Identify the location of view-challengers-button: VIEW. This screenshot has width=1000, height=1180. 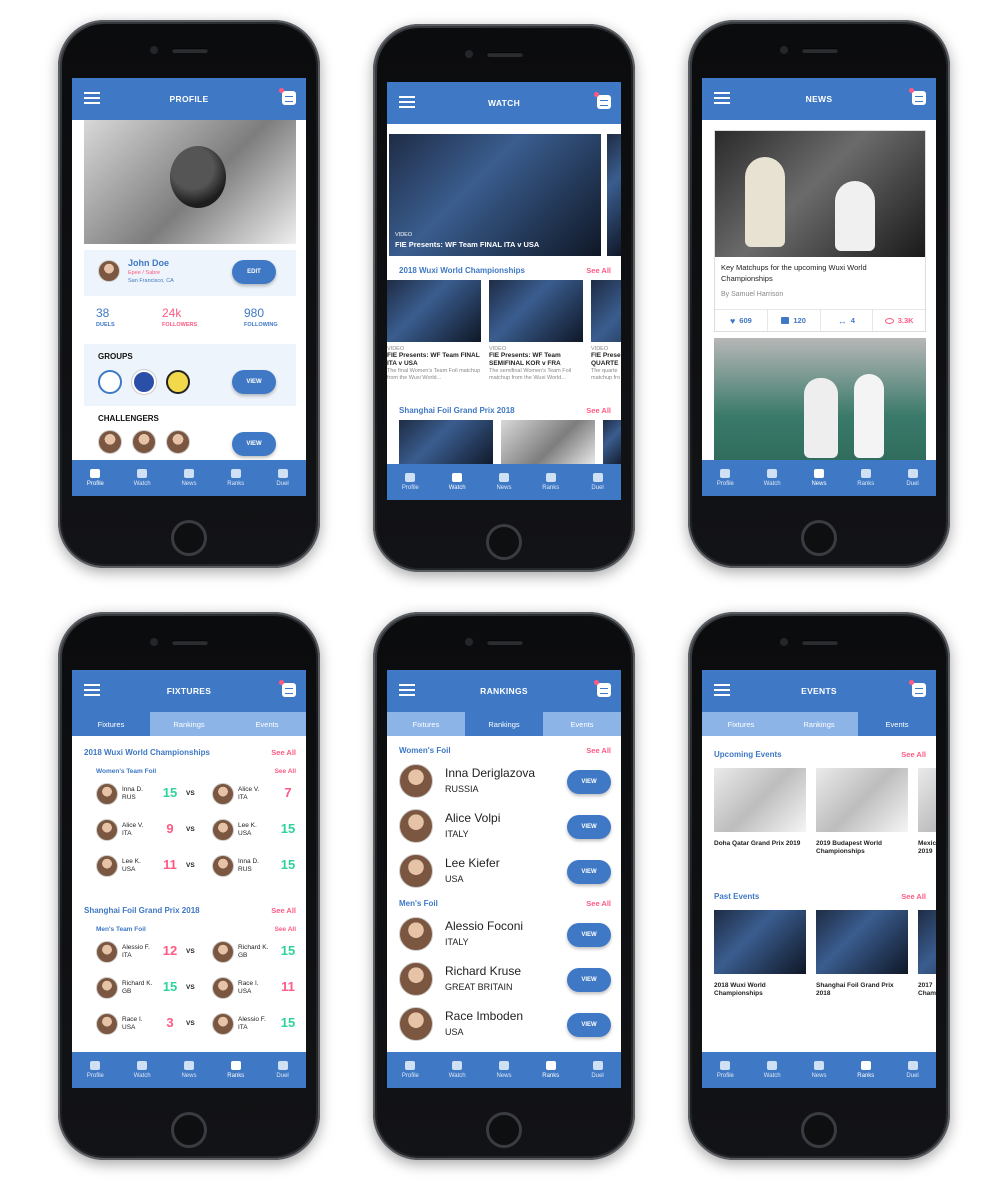
(254, 444).